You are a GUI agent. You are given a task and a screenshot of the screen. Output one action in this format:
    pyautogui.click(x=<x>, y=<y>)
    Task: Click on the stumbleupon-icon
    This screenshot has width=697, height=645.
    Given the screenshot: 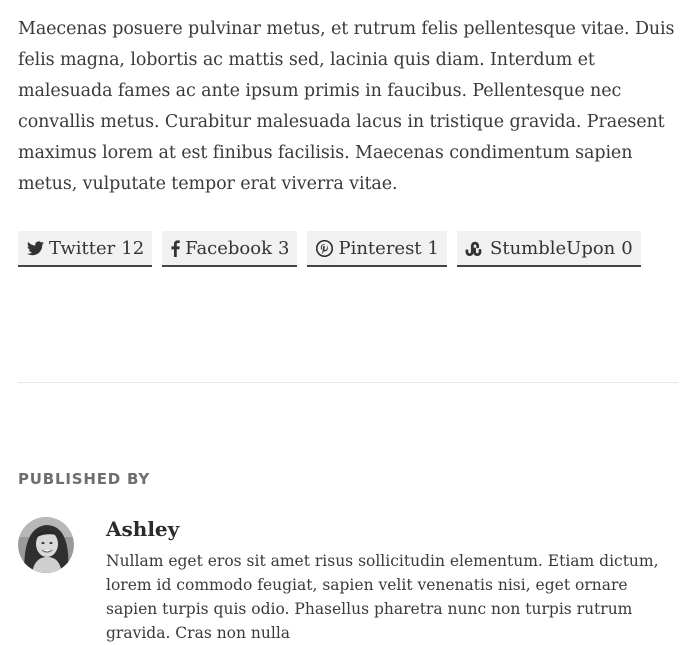 What is the action you would take?
    pyautogui.click(x=475, y=248)
    